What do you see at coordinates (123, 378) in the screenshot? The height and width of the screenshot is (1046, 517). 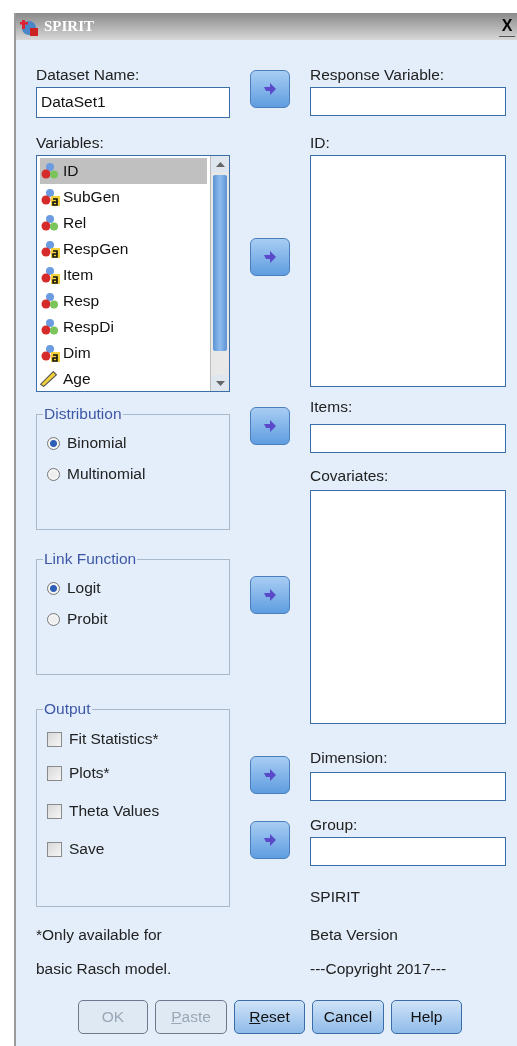 I see `variable-item: Age` at bounding box center [123, 378].